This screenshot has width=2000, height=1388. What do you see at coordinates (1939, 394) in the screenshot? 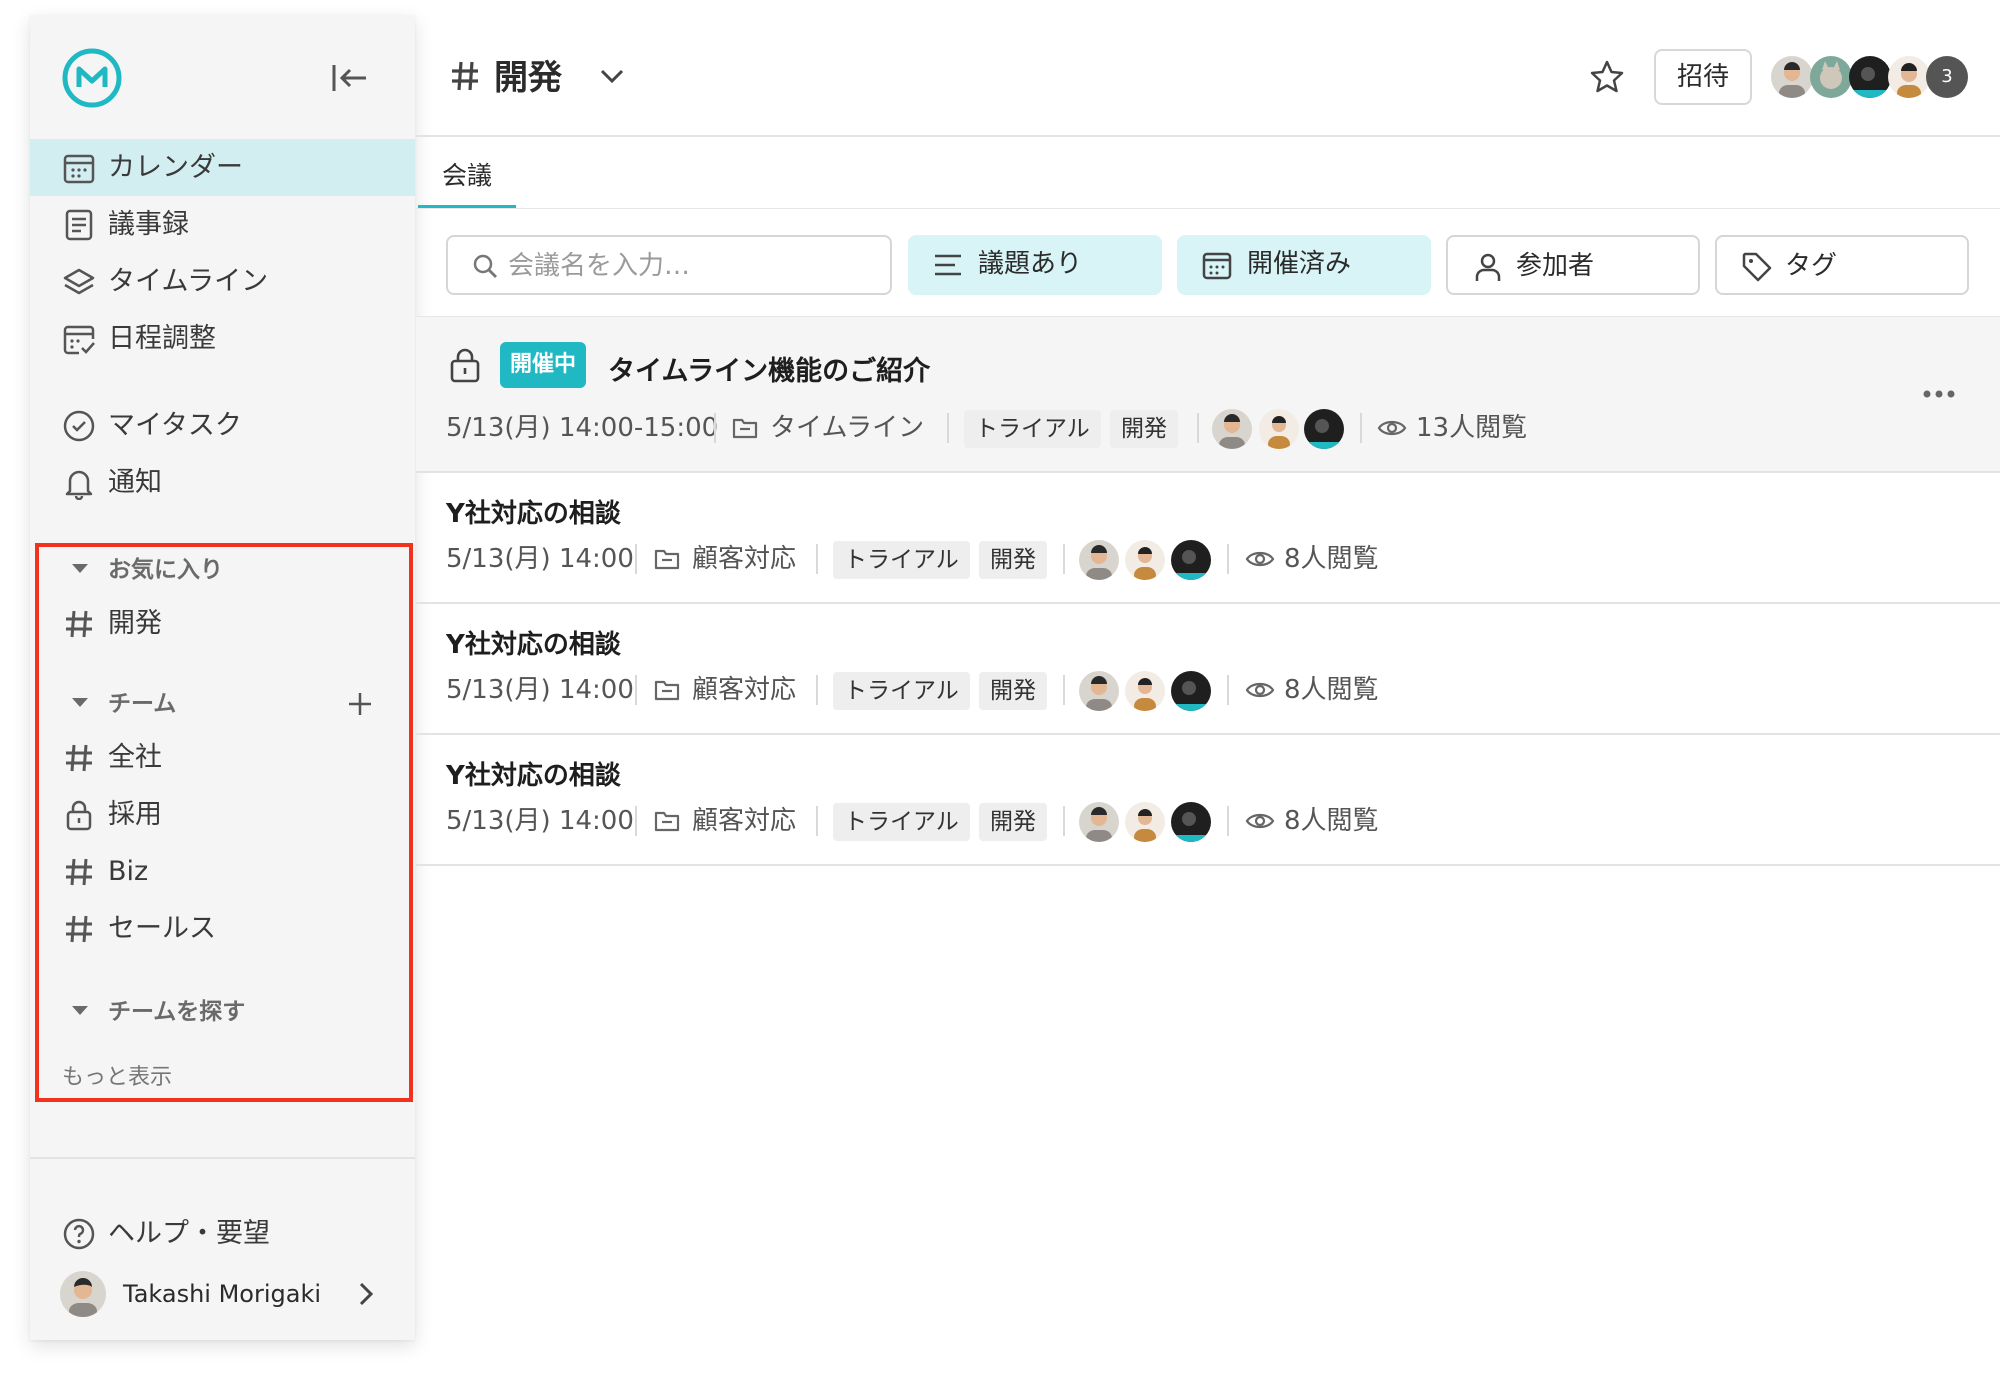
I see `more-options-icon` at bounding box center [1939, 394].